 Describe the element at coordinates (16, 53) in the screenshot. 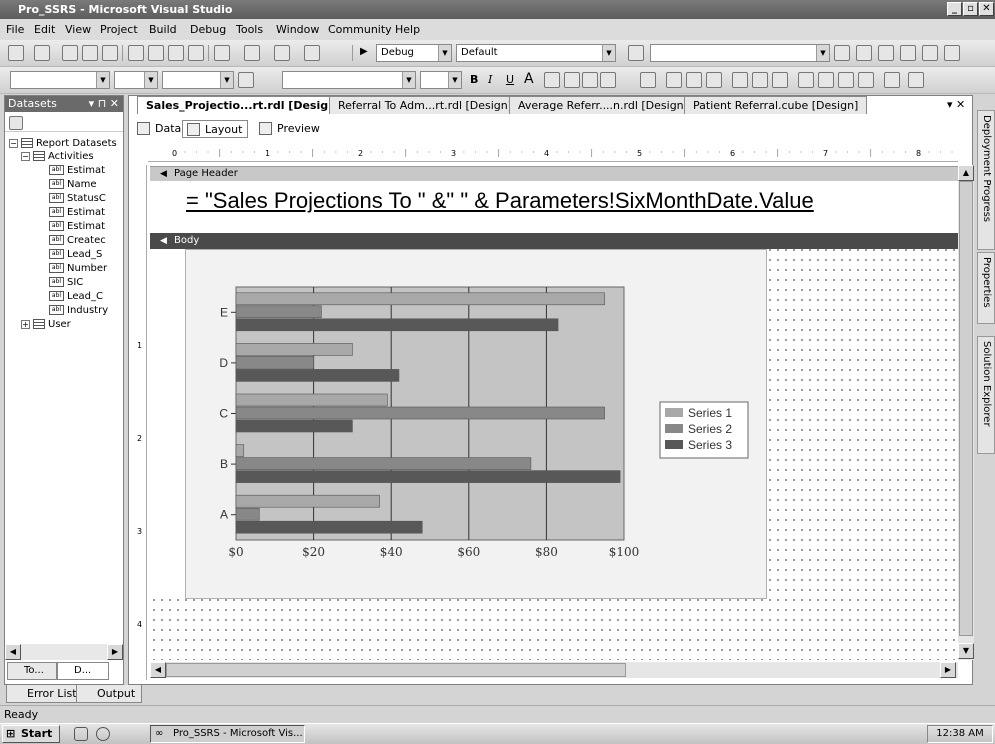

I see `new-project-icon` at that location.